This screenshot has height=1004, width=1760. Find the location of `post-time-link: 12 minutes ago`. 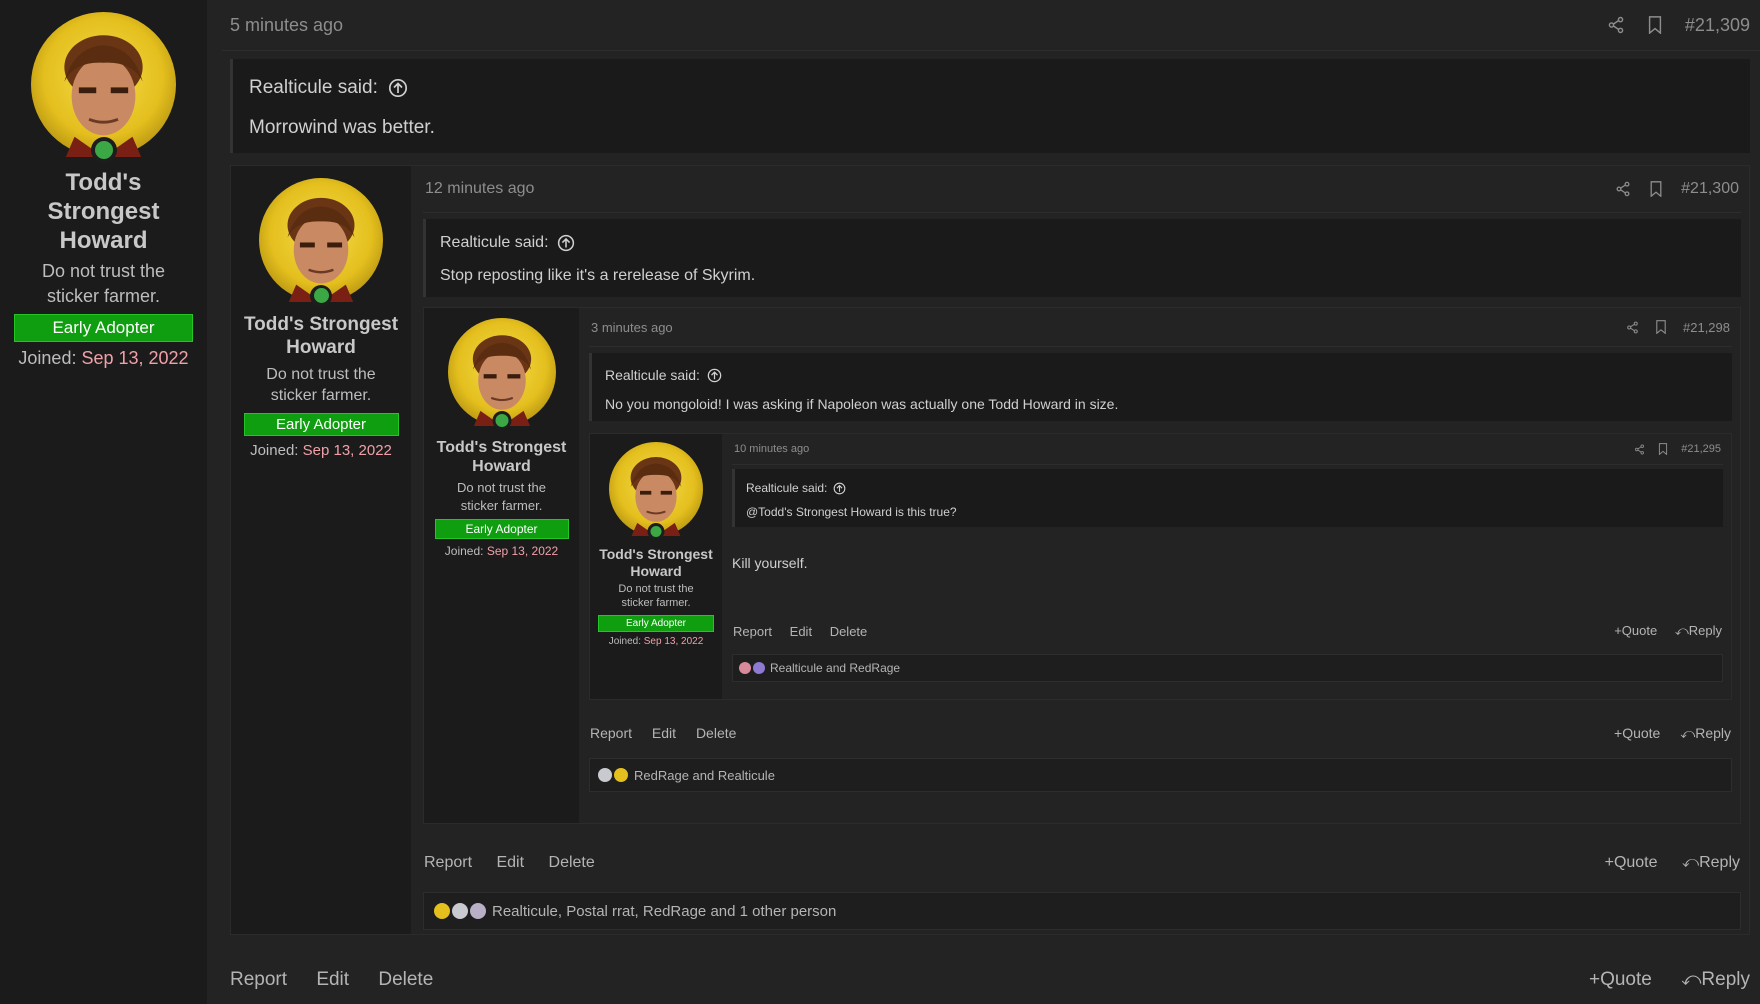

post-time-link: 12 minutes ago is located at coordinates (479, 189).